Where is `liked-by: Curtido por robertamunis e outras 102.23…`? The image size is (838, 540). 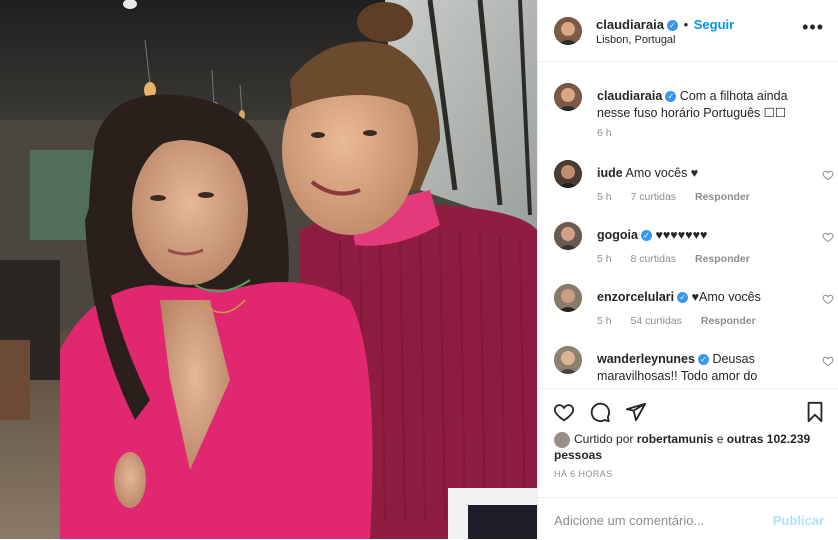
liked-by: Curtido por robertamunis e outras 102.23… is located at coordinates (684, 447).